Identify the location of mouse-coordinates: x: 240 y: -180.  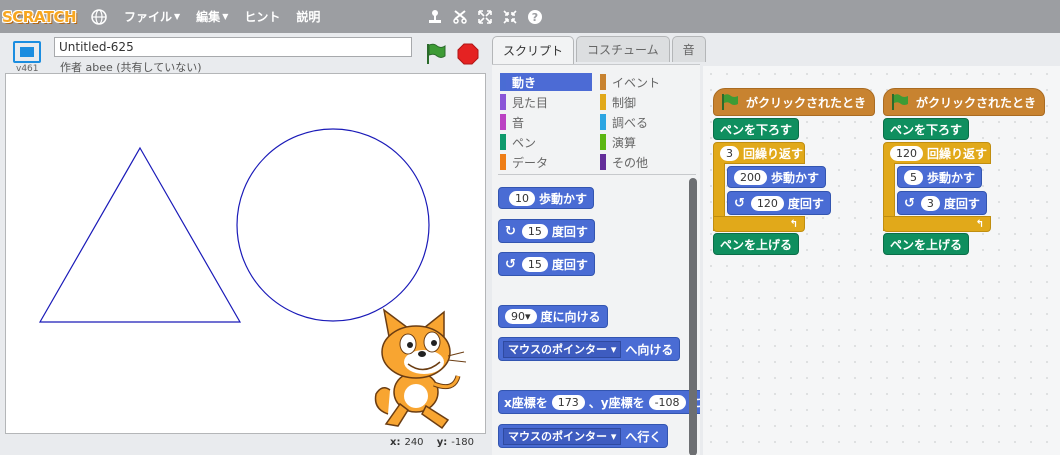
(437, 442).